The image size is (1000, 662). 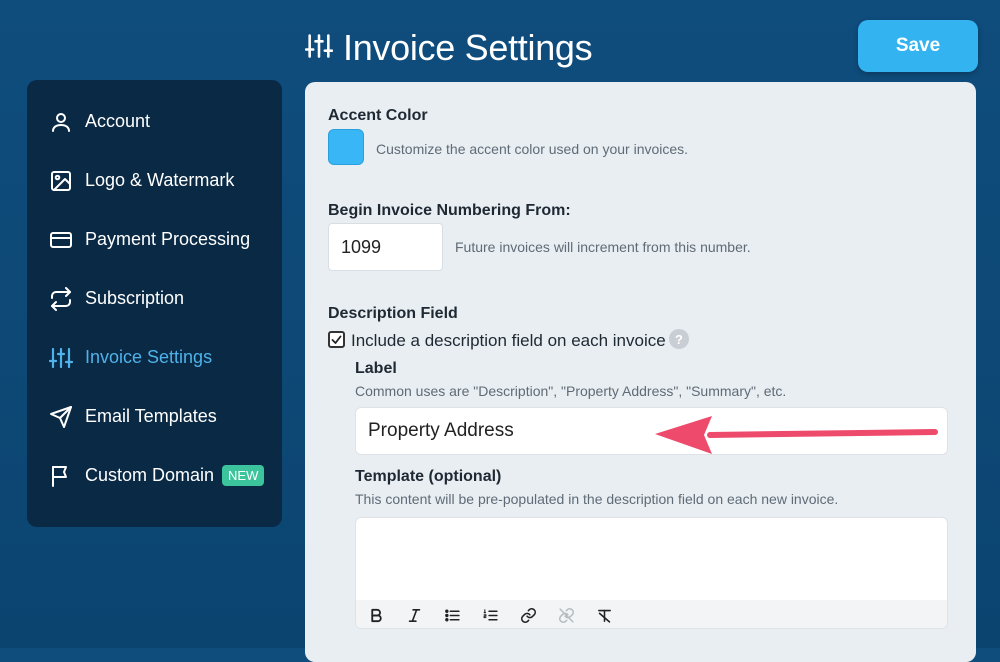 I want to click on page-title: Invoice Settings, so click(x=448, y=48).